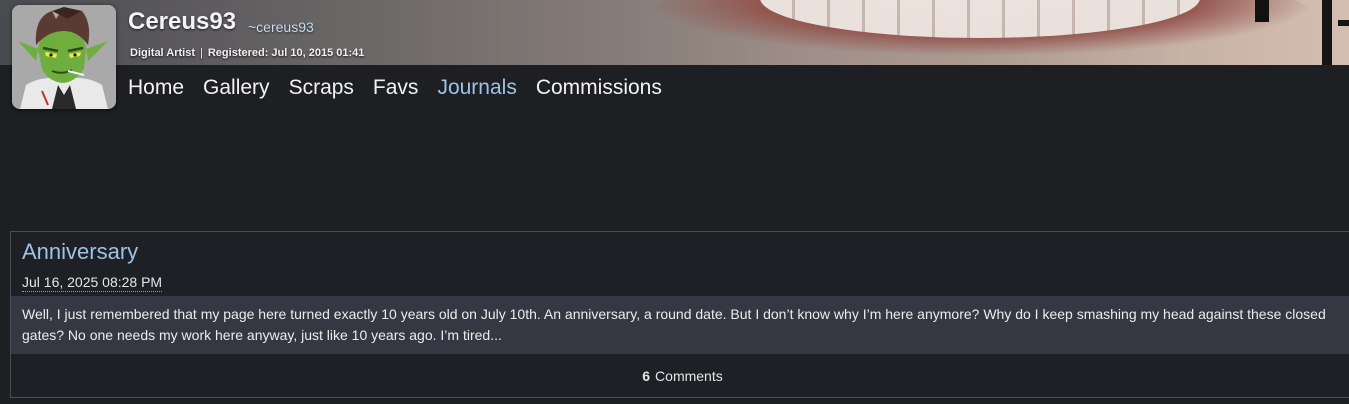  What do you see at coordinates (92, 283) in the screenshot?
I see `journal-date: Jul 16, 2025 08:28 PM` at bounding box center [92, 283].